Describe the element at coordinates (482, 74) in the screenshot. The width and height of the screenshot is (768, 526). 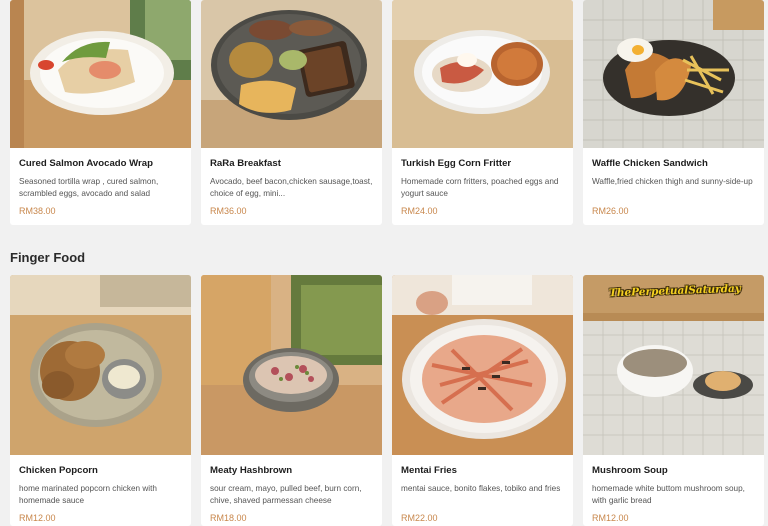
I see `corn-fritter-photo` at that location.